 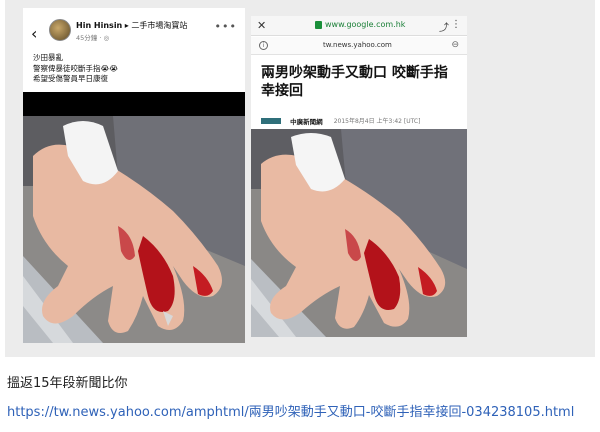 What do you see at coordinates (354, 82) in the screenshot?
I see `article-headline: 兩男吵架動手又動口 咬斷手指幸接回` at bounding box center [354, 82].